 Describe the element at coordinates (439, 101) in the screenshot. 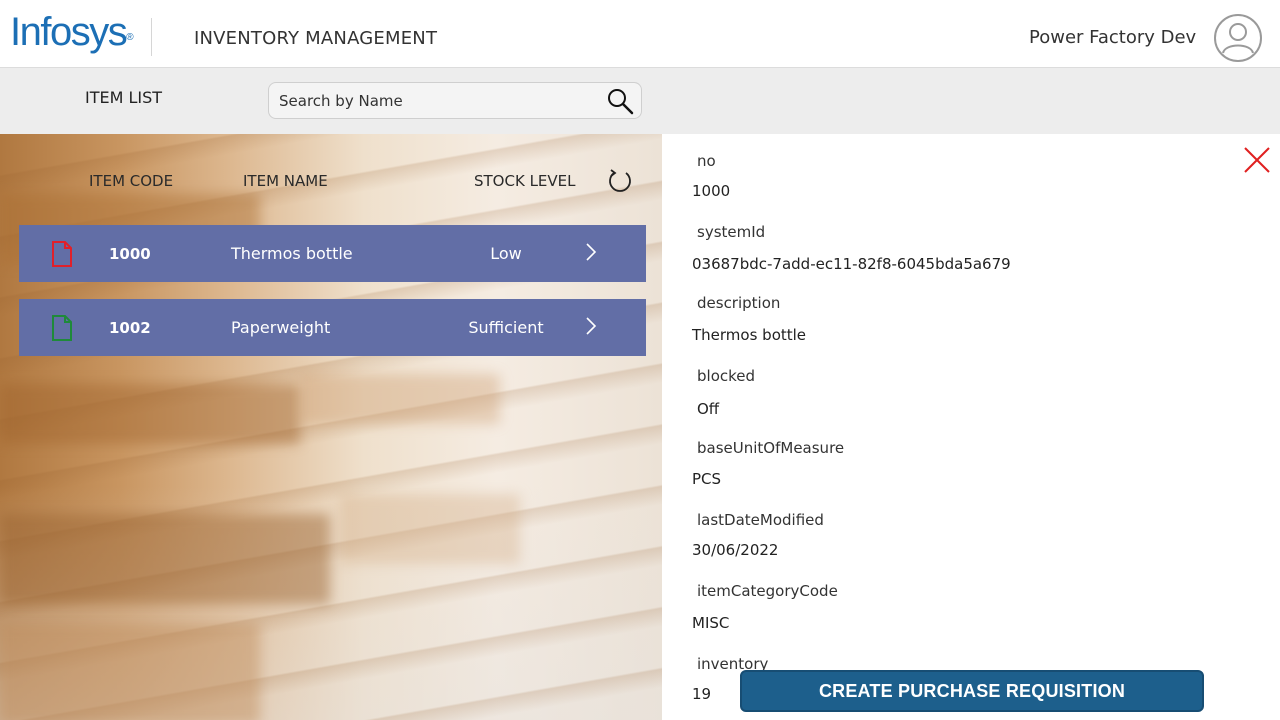

I see `search-input` at that location.